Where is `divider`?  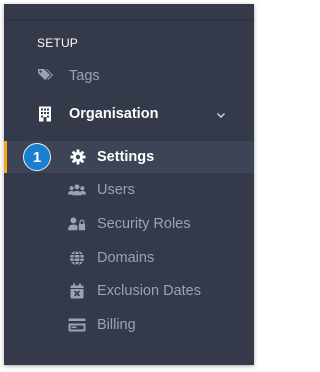 divider is located at coordinates (129, 19).